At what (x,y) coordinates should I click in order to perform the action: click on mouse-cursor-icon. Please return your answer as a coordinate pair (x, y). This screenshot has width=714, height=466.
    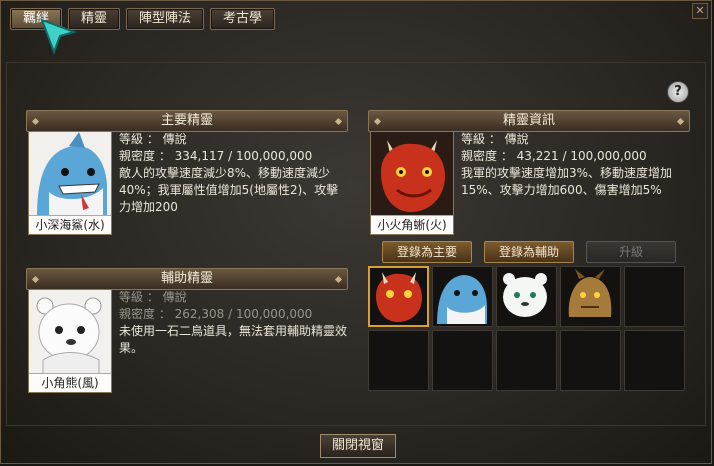
    Looking at the image, I should click on (59, 36).